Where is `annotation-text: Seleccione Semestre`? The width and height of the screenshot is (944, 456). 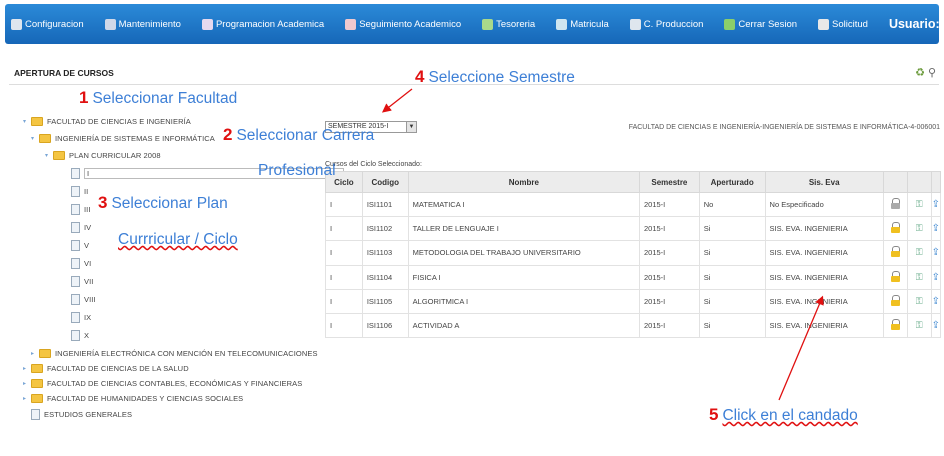 annotation-text: Seleccione Semestre is located at coordinates (501, 77).